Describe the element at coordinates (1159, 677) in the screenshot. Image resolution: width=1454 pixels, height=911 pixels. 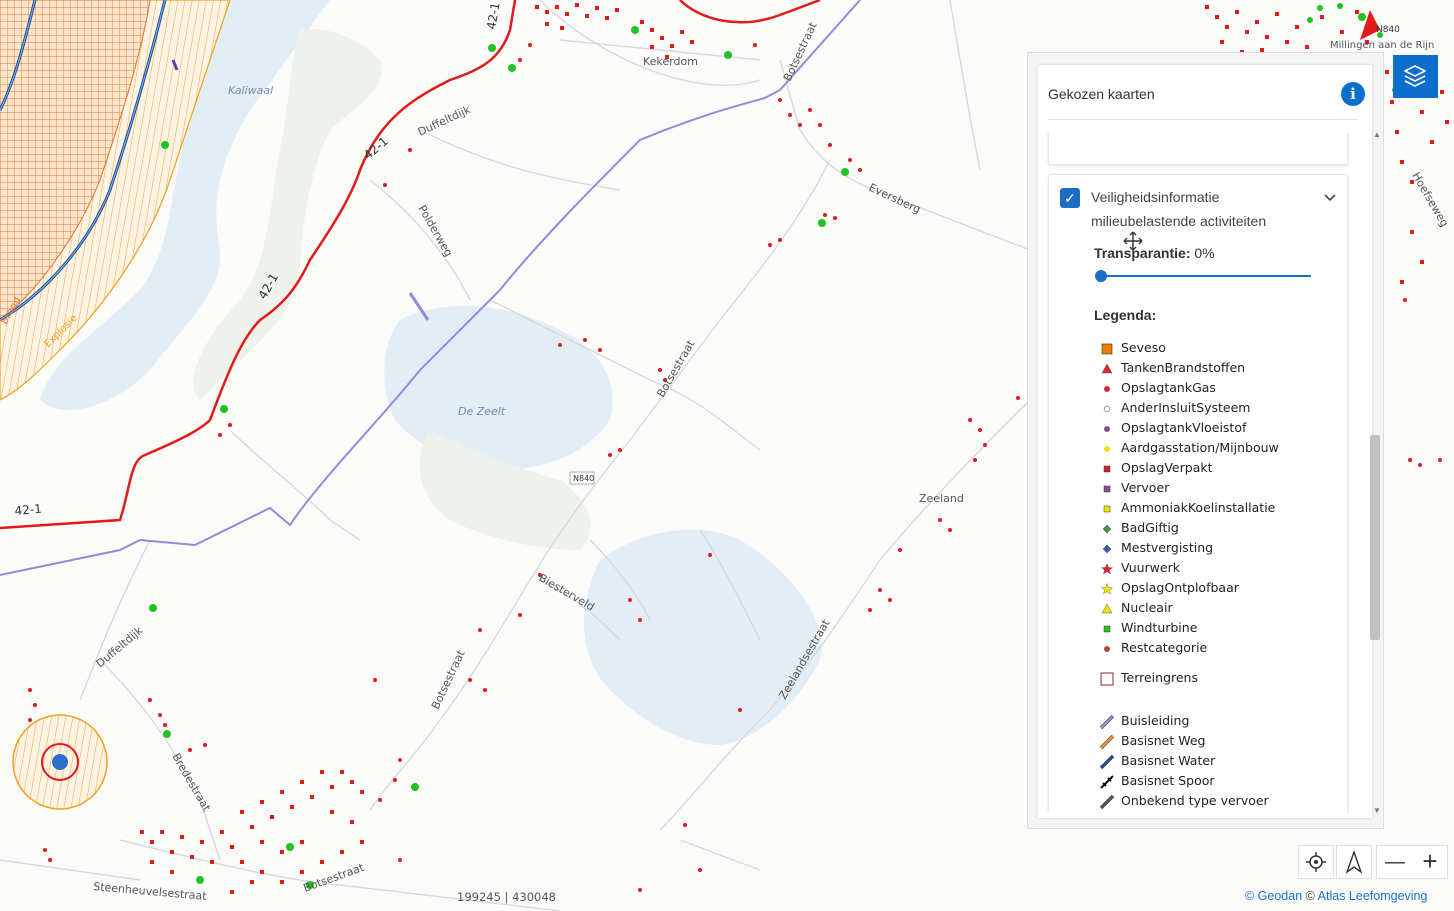
I see `legend-label: Terreingrens` at that location.